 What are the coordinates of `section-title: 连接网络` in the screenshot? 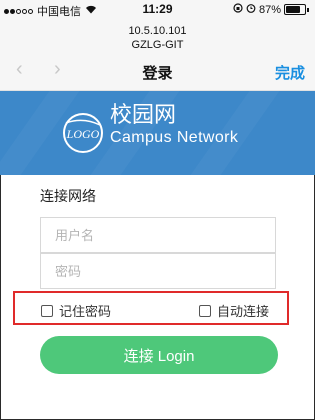 It's located at (68, 196).